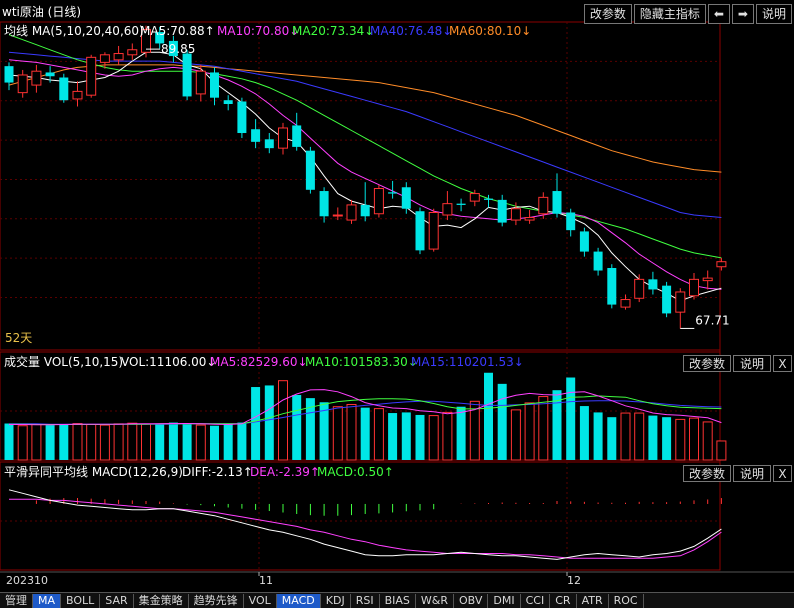 This screenshot has height=608, width=794. What do you see at coordinates (773, 14) in the screenshot?
I see `help-button: 说明` at bounding box center [773, 14].